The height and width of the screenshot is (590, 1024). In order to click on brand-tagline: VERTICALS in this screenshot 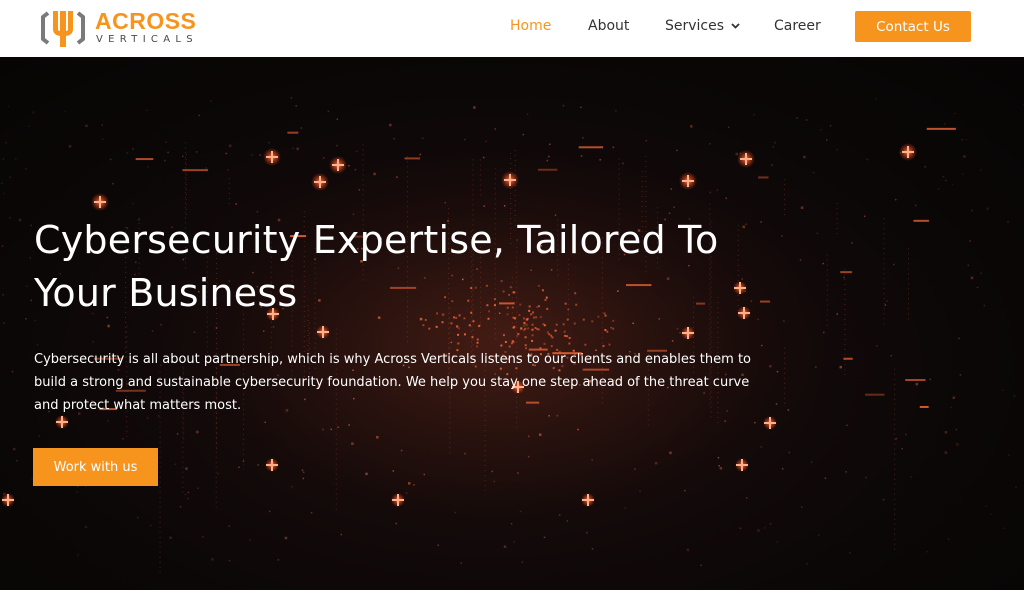, I will do `click(147, 39)`.